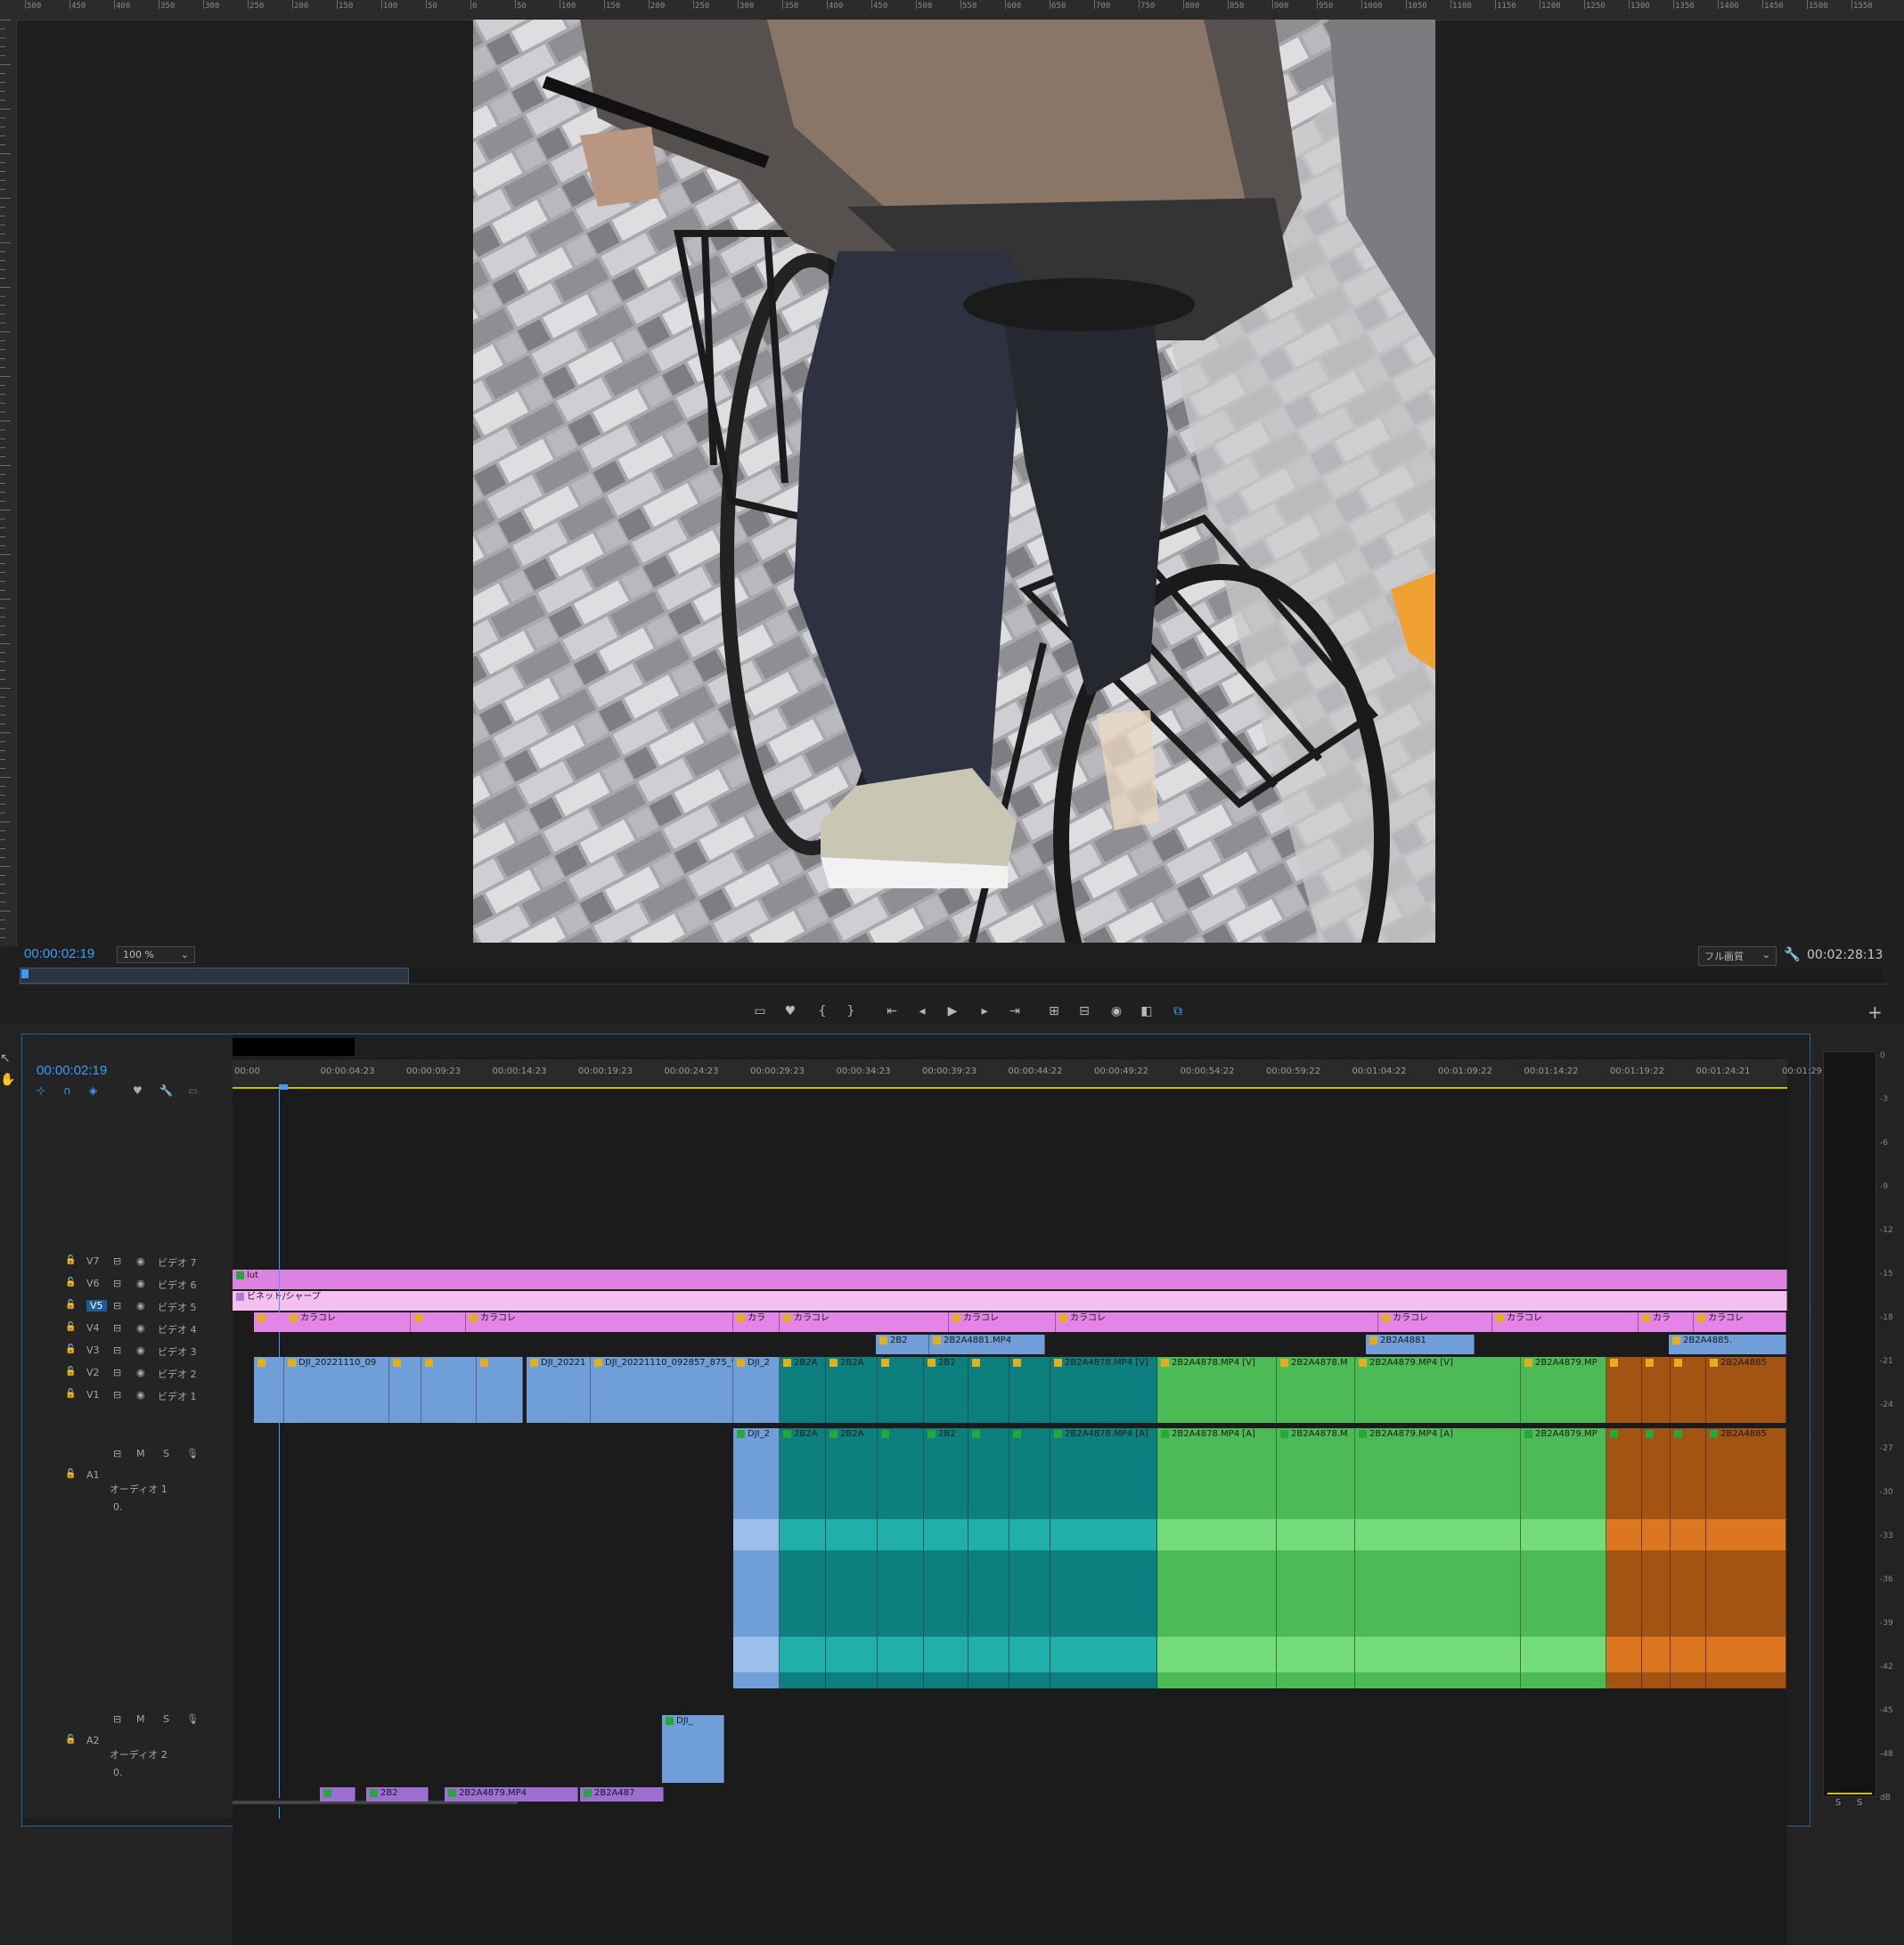 The width and height of the screenshot is (1904, 1945). What do you see at coordinates (140, 1719) in the screenshot?
I see `mute-button: M` at bounding box center [140, 1719].